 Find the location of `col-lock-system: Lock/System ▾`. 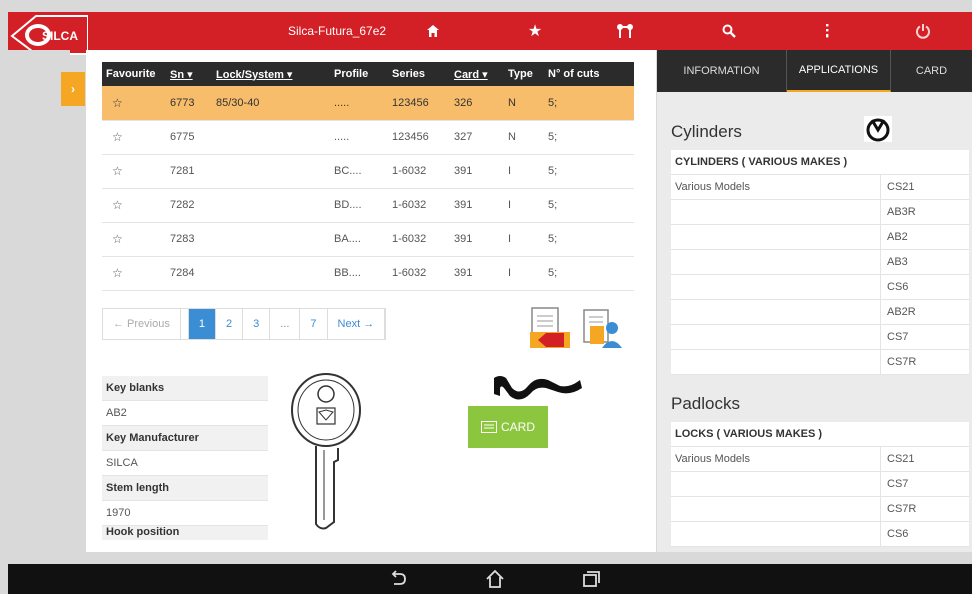

col-lock-system: Lock/System ▾ is located at coordinates (271, 74).